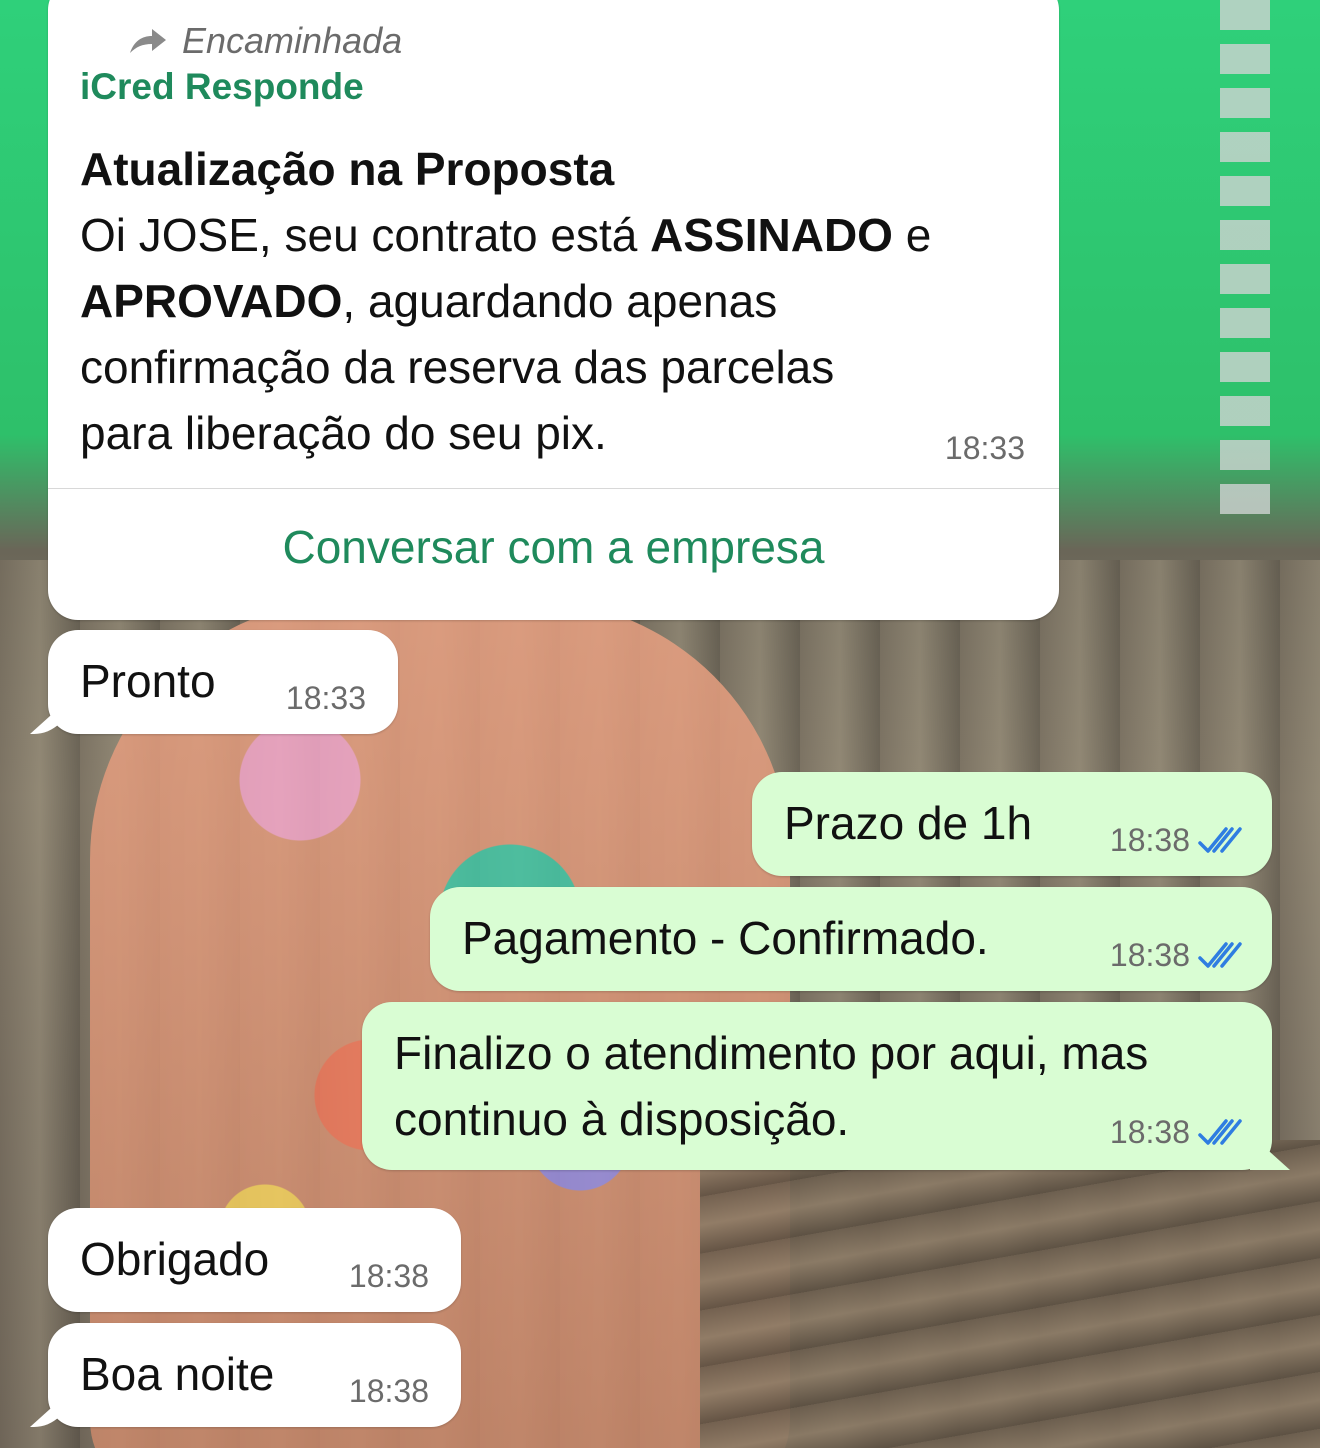  Describe the element at coordinates (560, 301) in the screenshot. I see `card-body-text: , aguardando apenas` at that location.